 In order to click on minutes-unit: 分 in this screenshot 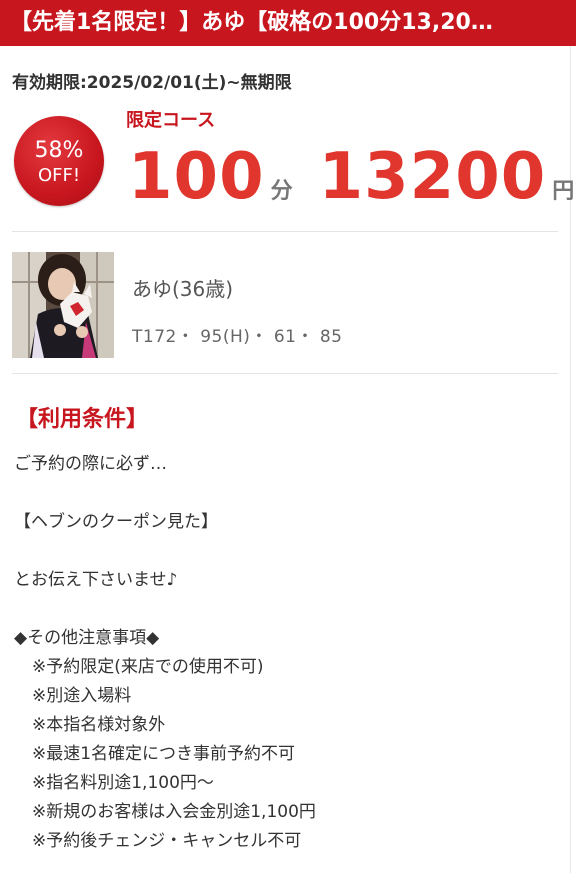, I will do `click(281, 191)`.